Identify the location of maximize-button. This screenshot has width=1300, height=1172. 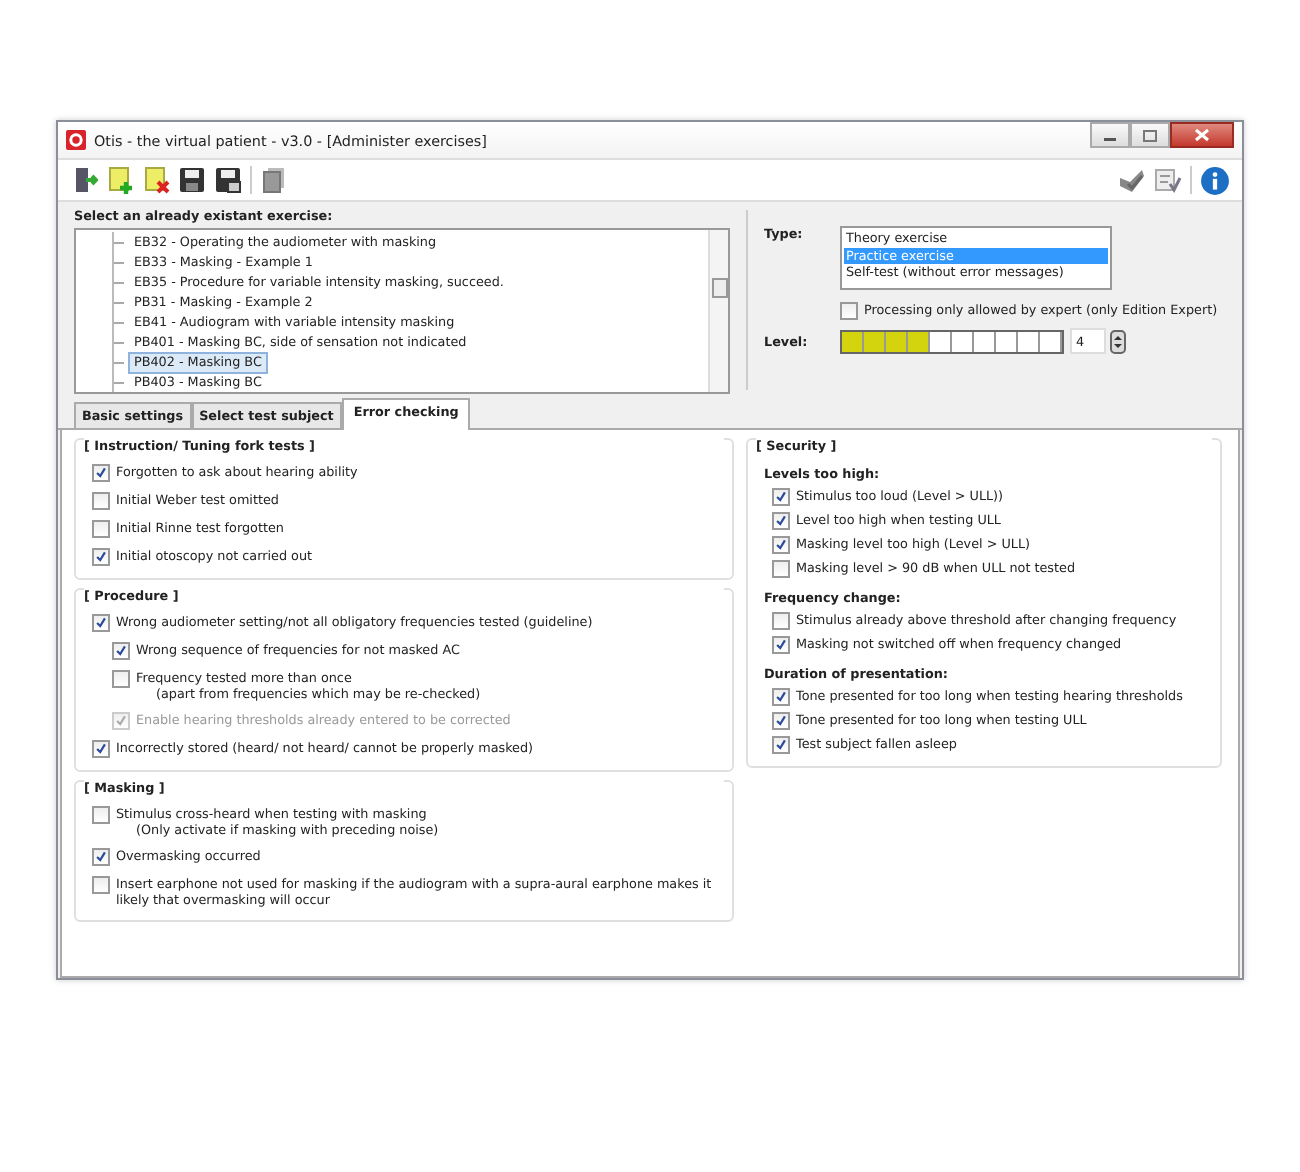
(1150, 135).